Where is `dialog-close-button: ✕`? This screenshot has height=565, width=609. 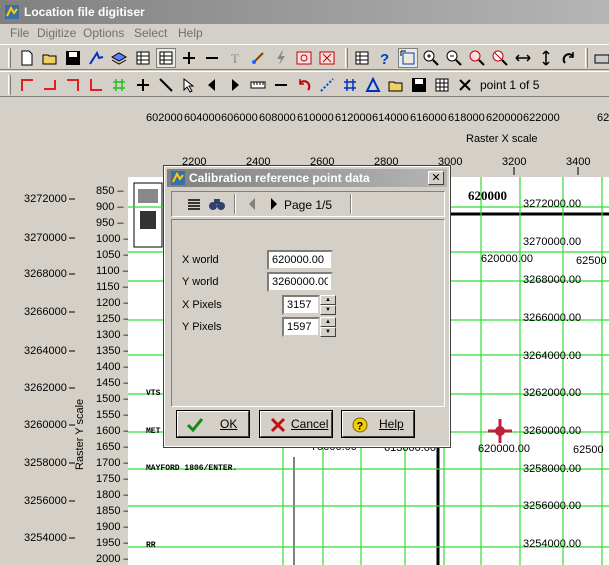 dialog-close-button: ✕ is located at coordinates (436, 178).